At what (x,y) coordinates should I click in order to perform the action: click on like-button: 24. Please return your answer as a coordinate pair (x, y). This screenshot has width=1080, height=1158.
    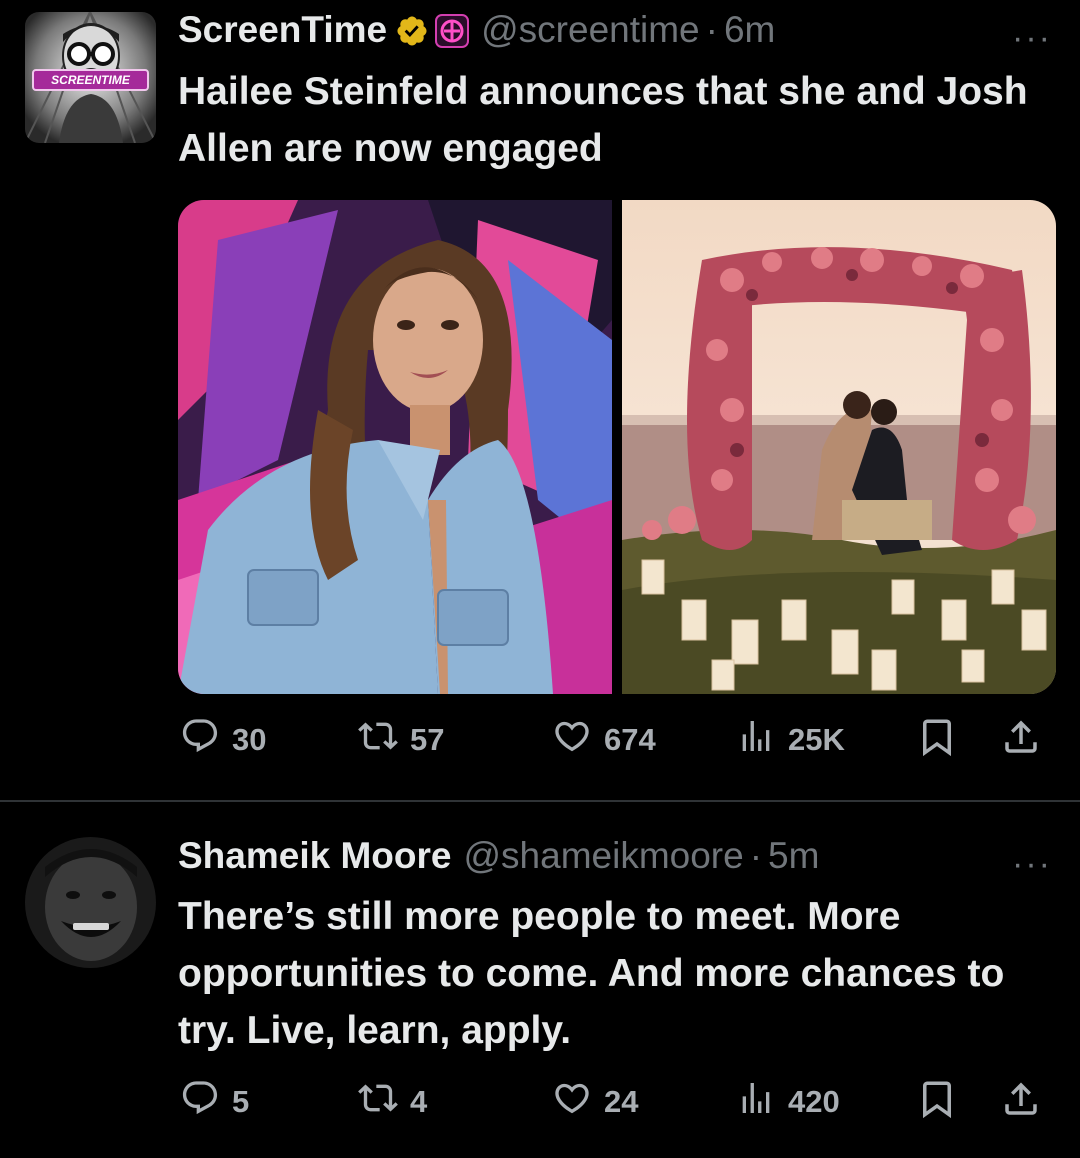
    Looking at the image, I should click on (595, 1102).